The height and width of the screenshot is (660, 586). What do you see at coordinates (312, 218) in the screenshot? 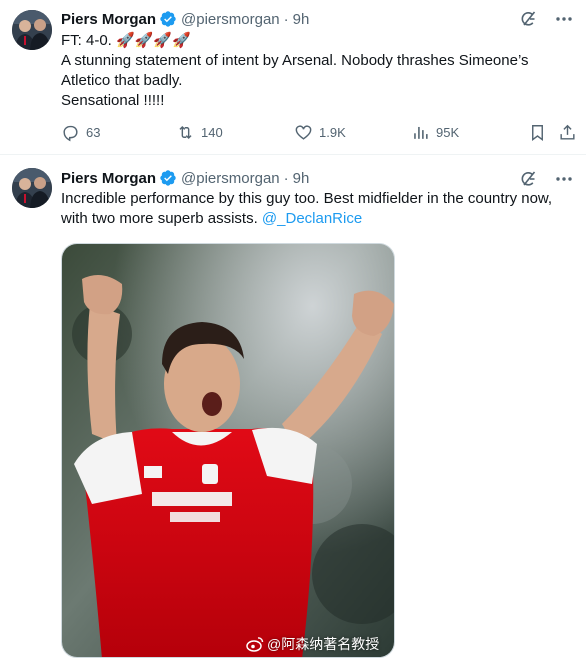
I see `mention-link: @_DeclanRice` at bounding box center [312, 218].